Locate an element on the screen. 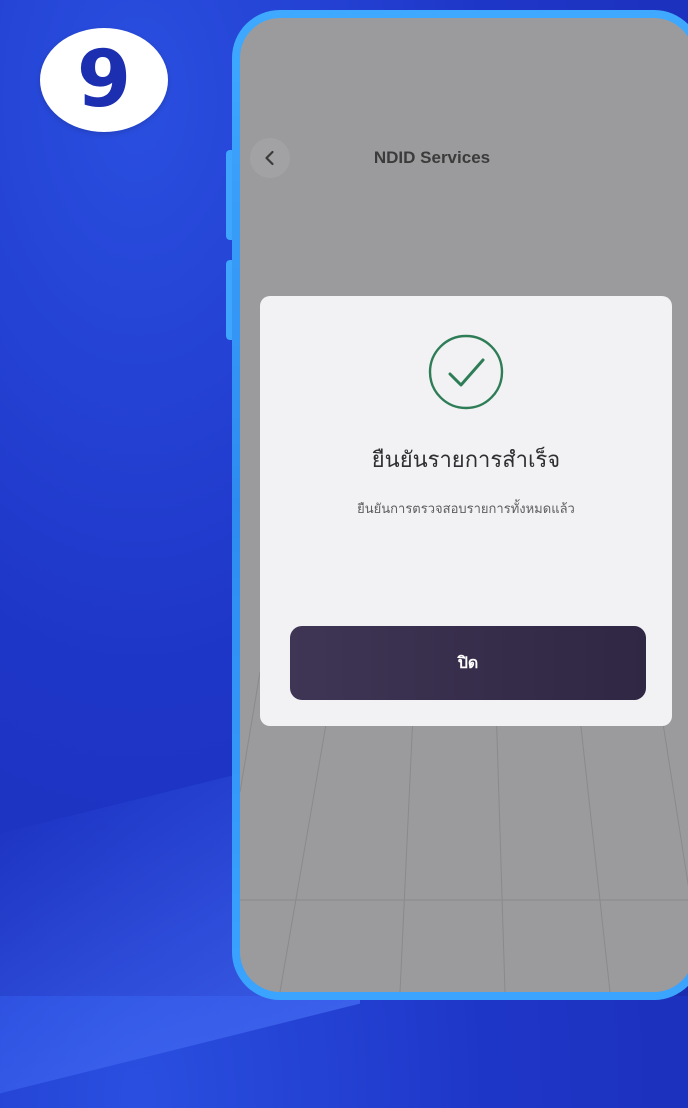 This screenshot has width=688, height=1108. dialog-message: ยืนยันการตรวจสอบรายการทั้งหมดแล้ว is located at coordinates (466, 509).